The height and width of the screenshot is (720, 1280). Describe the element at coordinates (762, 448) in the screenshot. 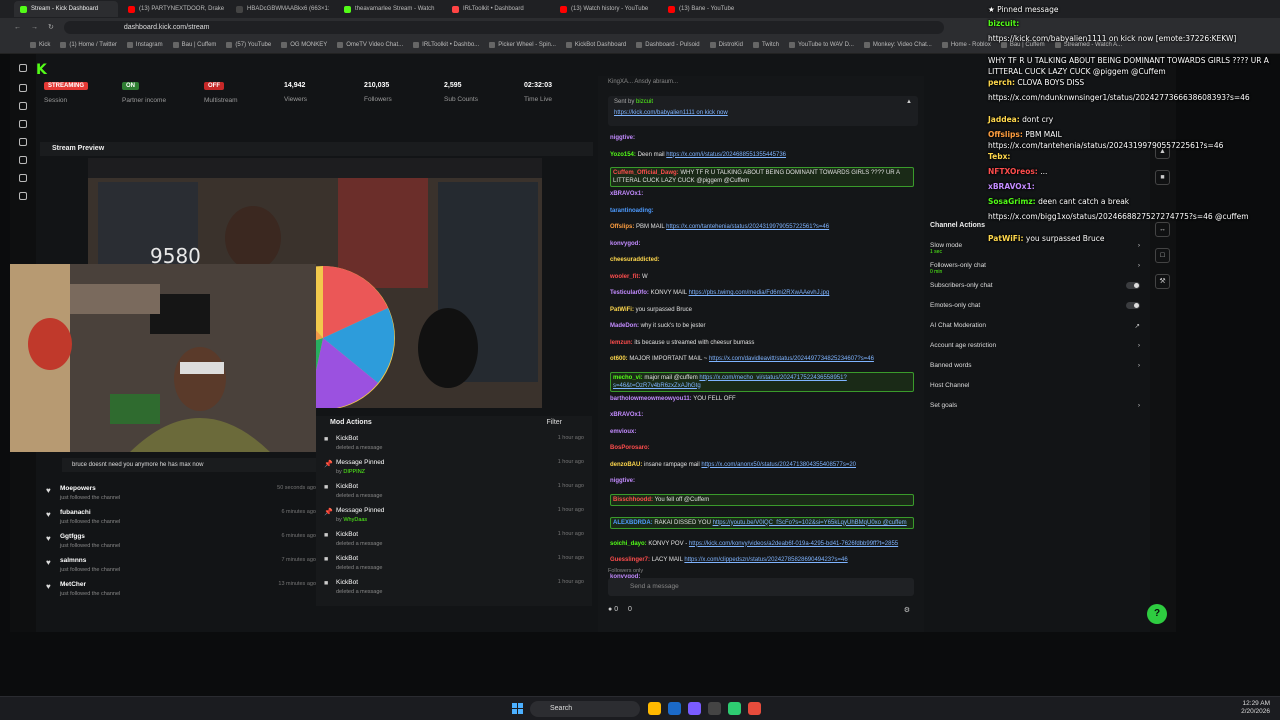

I see `chat-message: BosPorosaro:` at that location.